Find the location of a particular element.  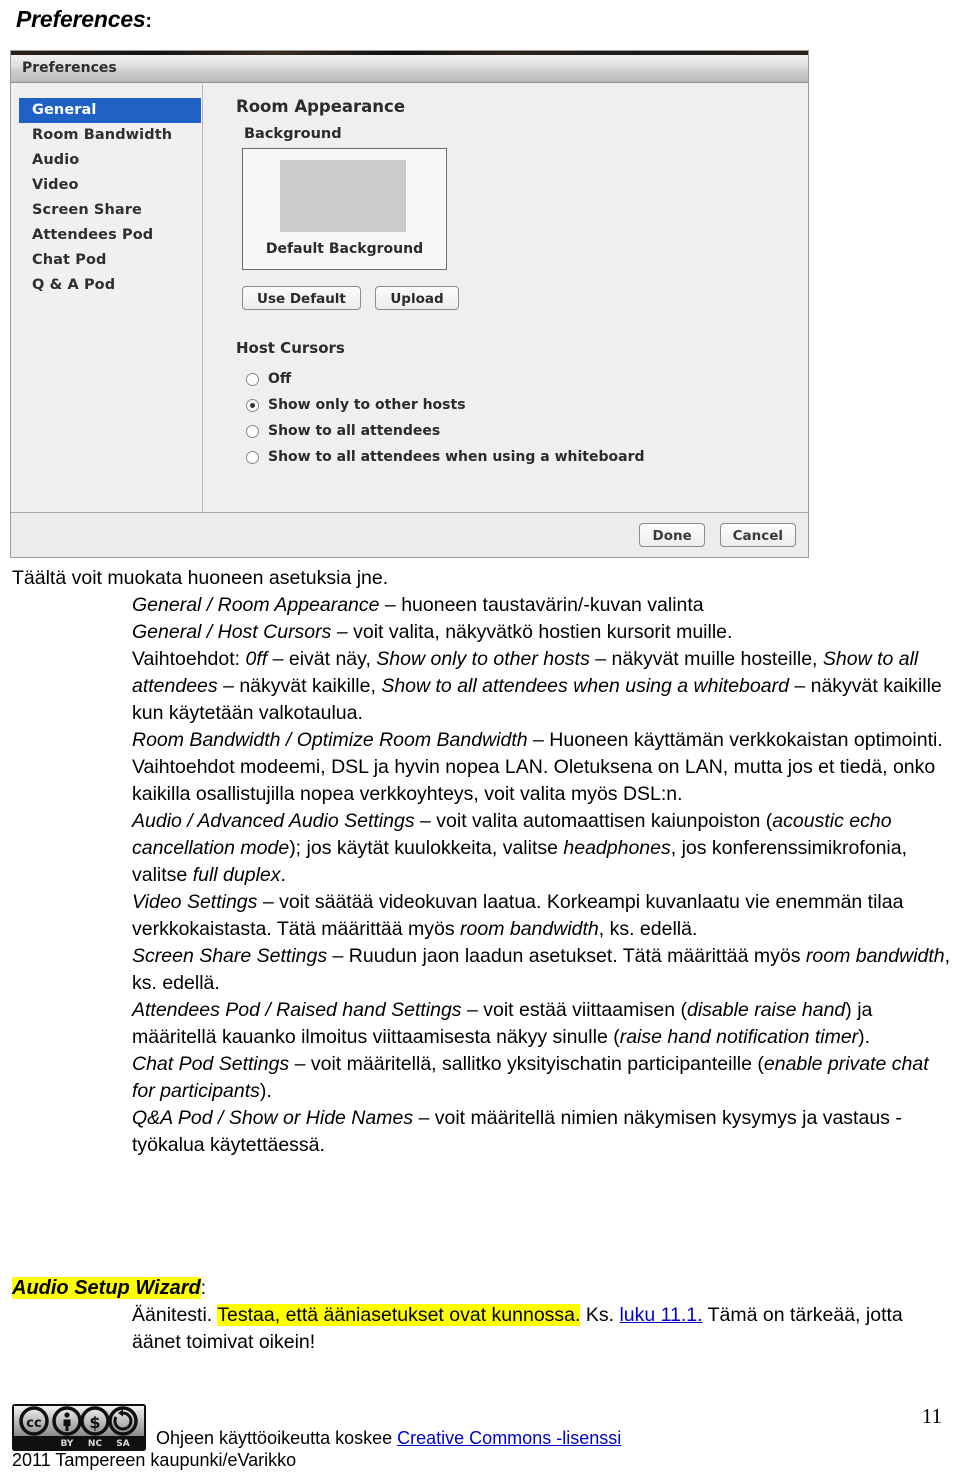

group-label-host-cursors: Host Cursors is located at coordinates (290, 348).